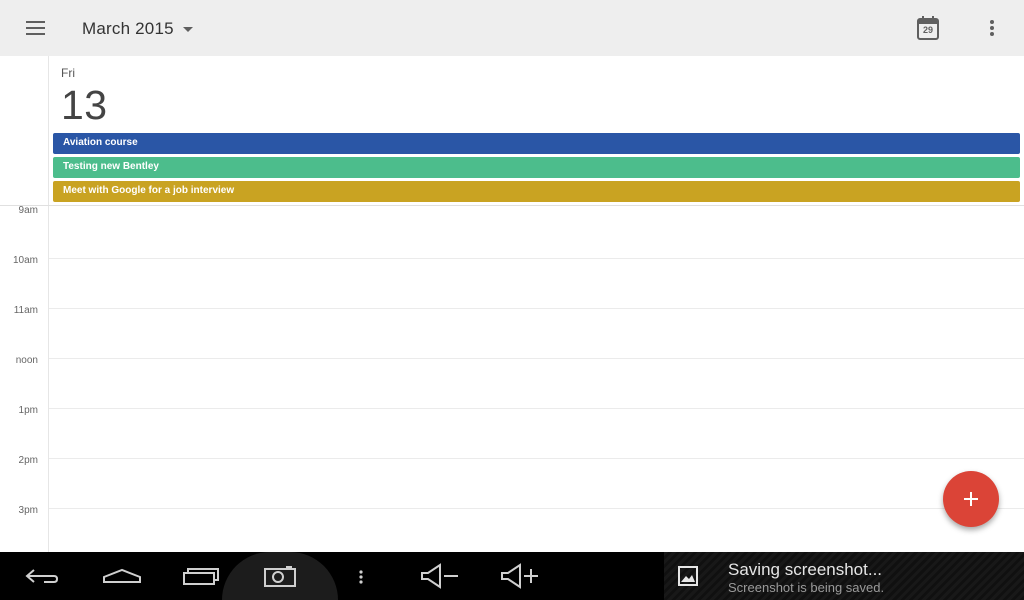 The width and height of the screenshot is (1024, 600). Describe the element at coordinates (512, 231) in the screenshot. I see `hour-row: 9am` at that location.